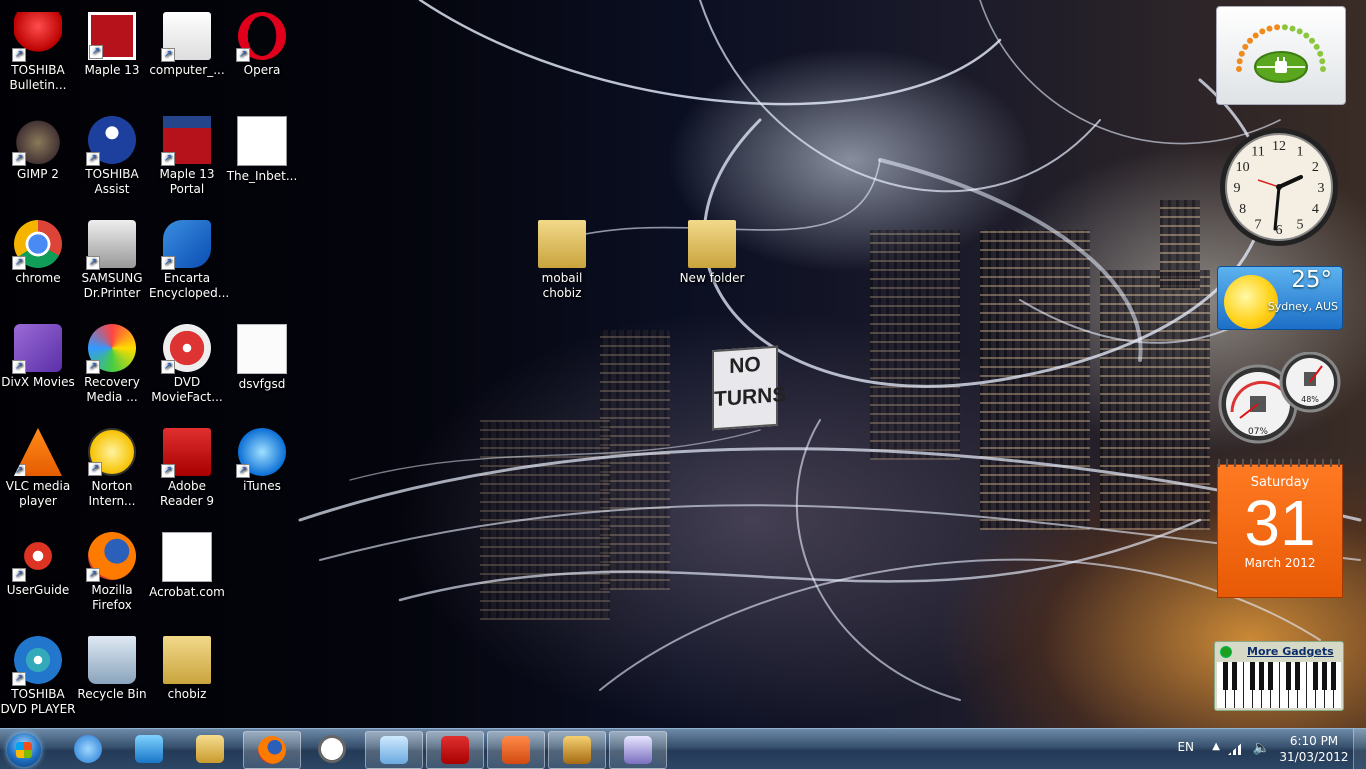 This screenshot has height=769, width=1366. Describe the element at coordinates (1185, 747) in the screenshot. I see `language-indicator: EN` at that location.